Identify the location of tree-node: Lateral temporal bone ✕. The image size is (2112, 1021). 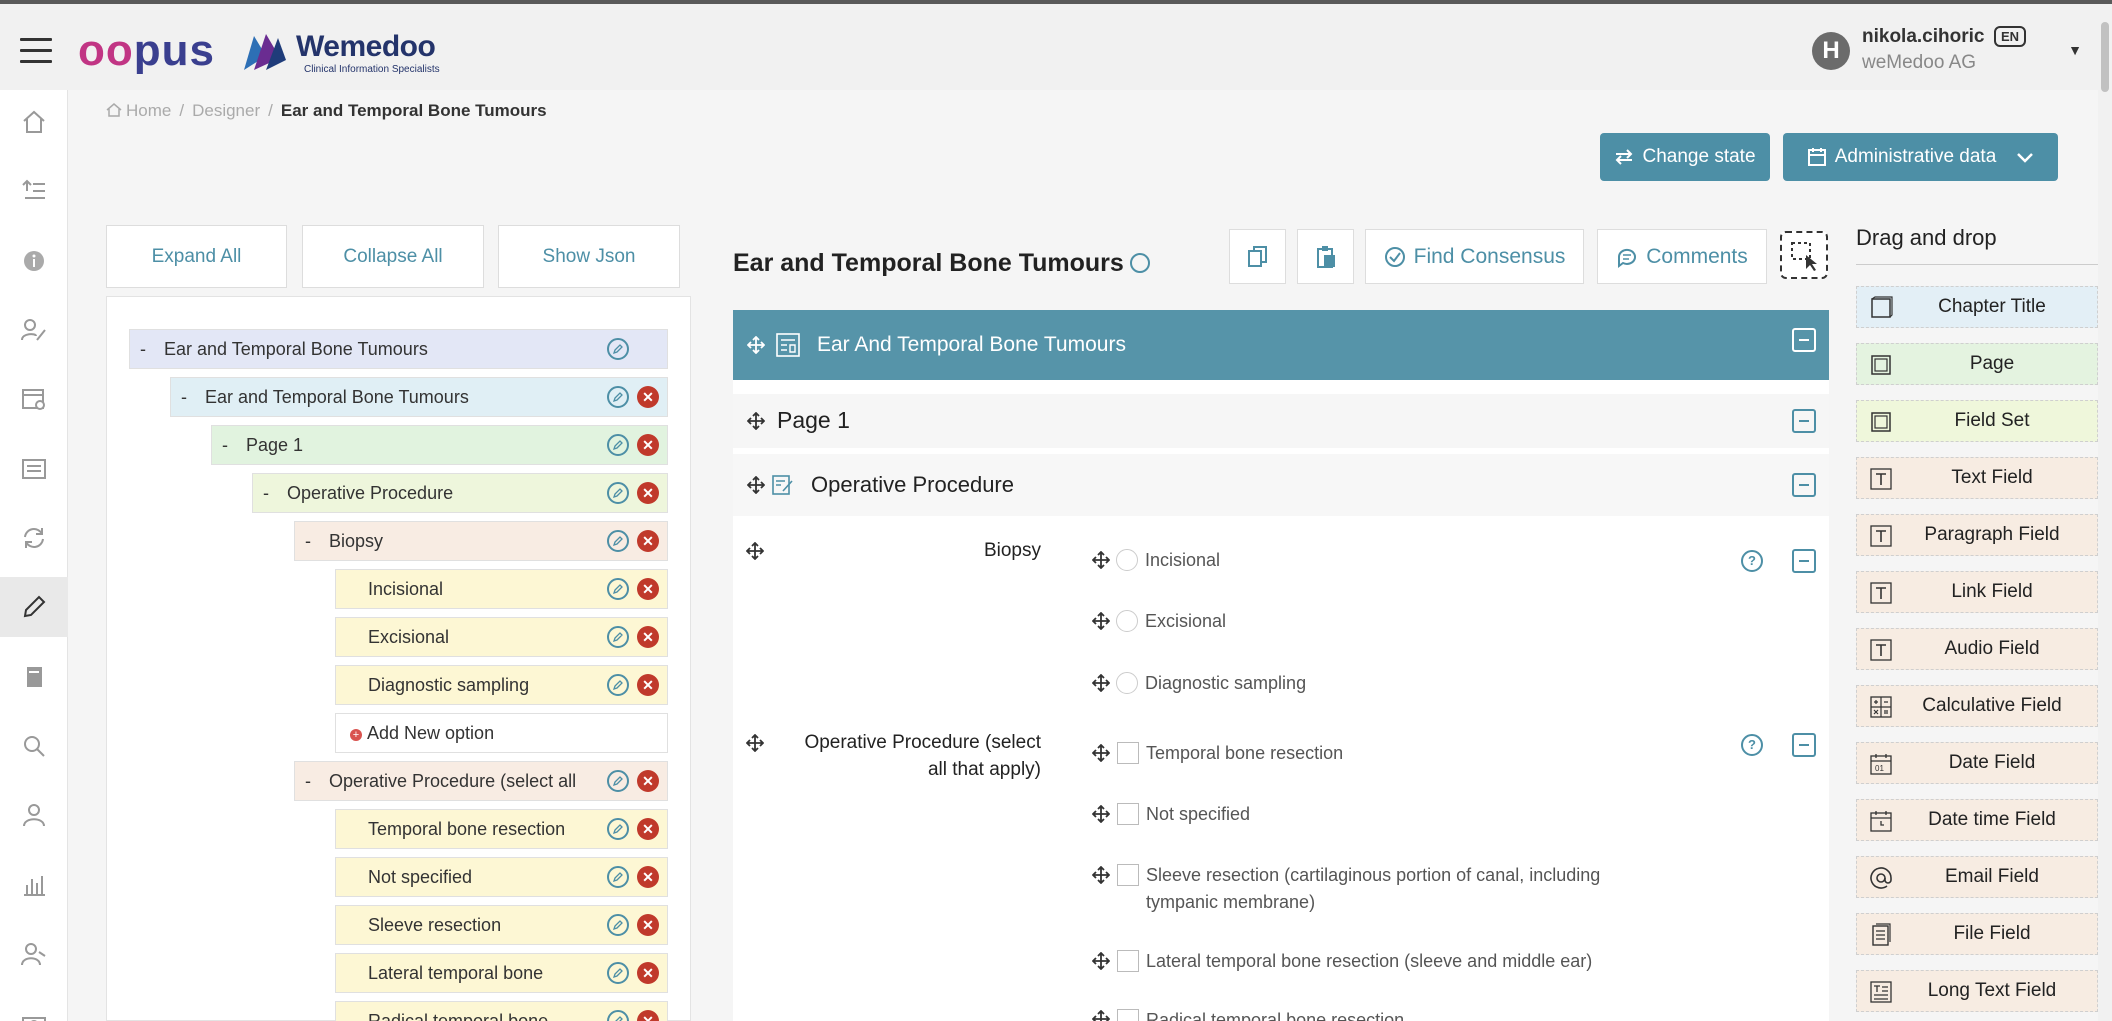
(501, 973).